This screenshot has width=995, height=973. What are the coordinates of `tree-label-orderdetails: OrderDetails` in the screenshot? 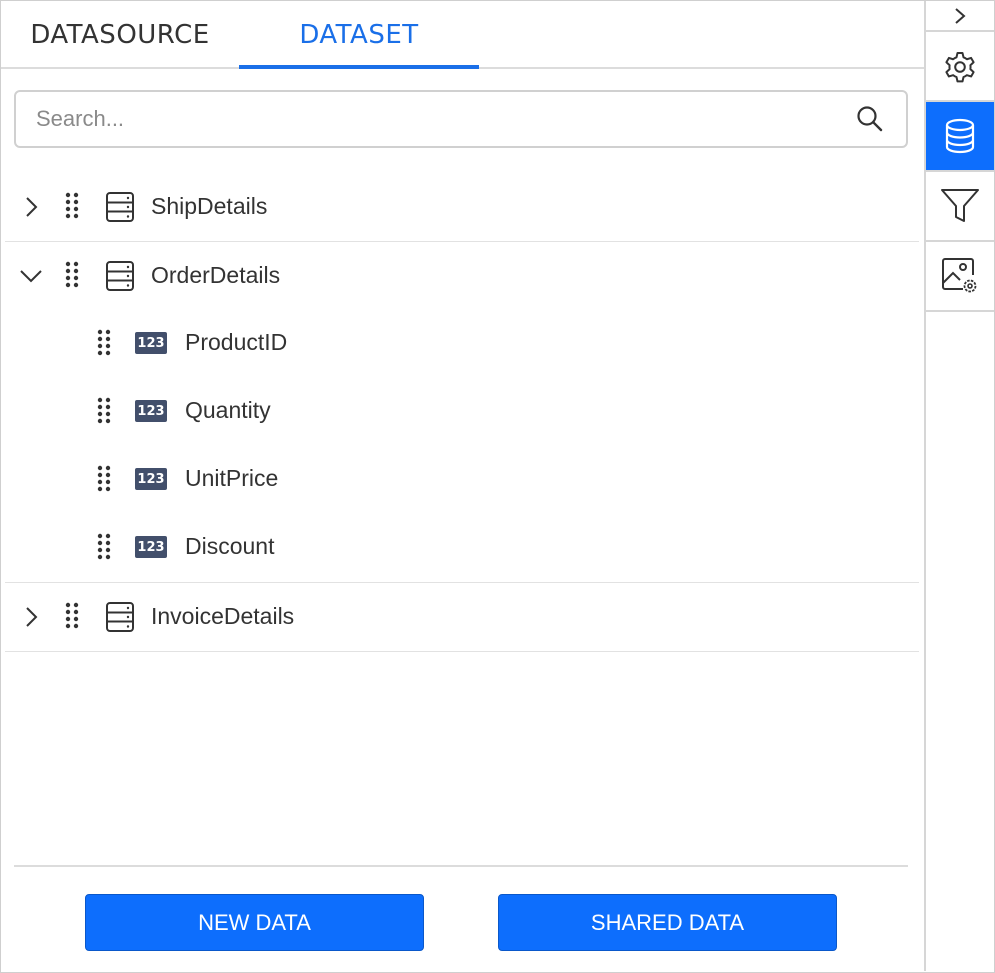 It's located at (216, 275).